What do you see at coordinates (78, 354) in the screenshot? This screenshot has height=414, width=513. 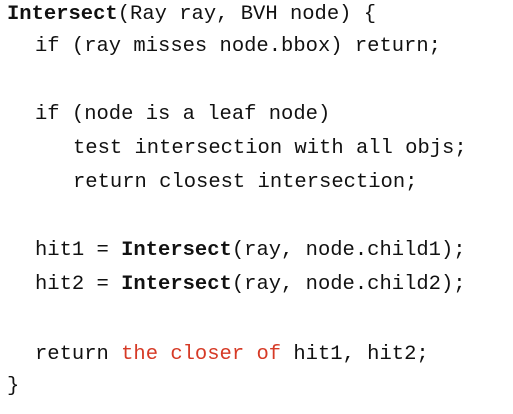 I see `code-text: return` at bounding box center [78, 354].